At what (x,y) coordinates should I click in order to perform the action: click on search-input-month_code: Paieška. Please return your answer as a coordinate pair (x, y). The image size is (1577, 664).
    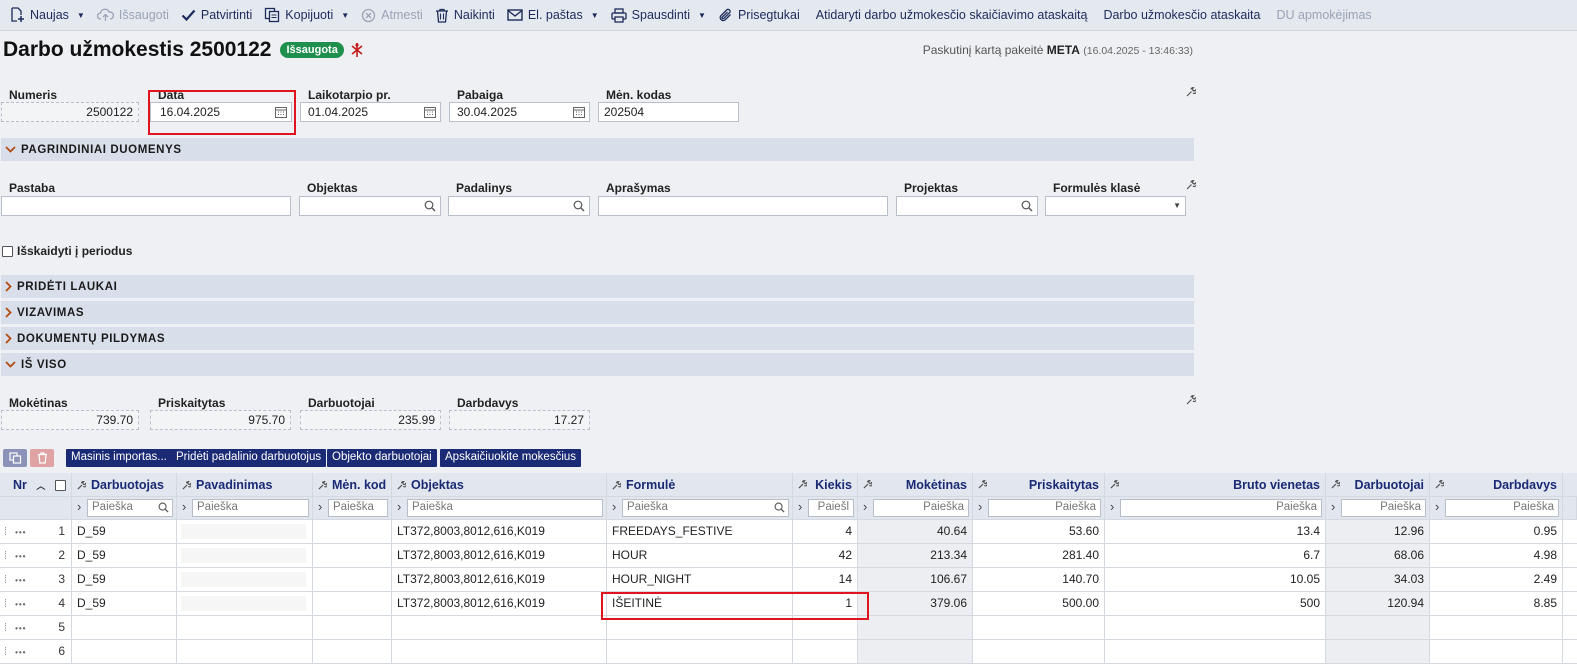
    Looking at the image, I should click on (358, 508).